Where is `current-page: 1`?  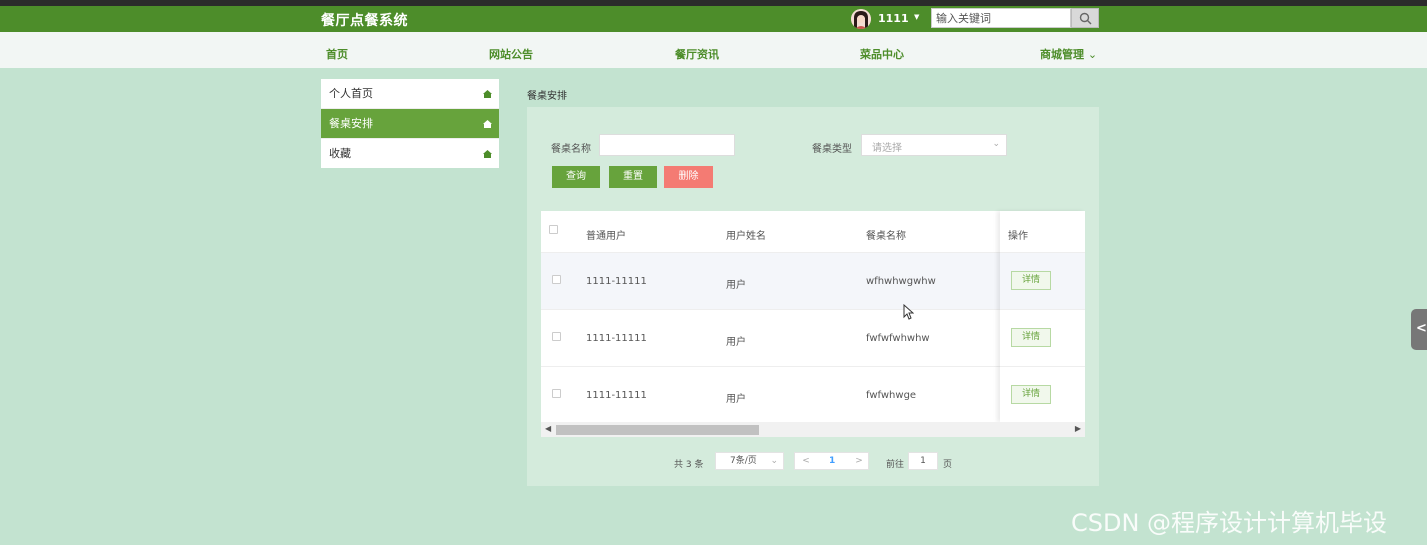
current-page: 1 is located at coordinates (832, 461).